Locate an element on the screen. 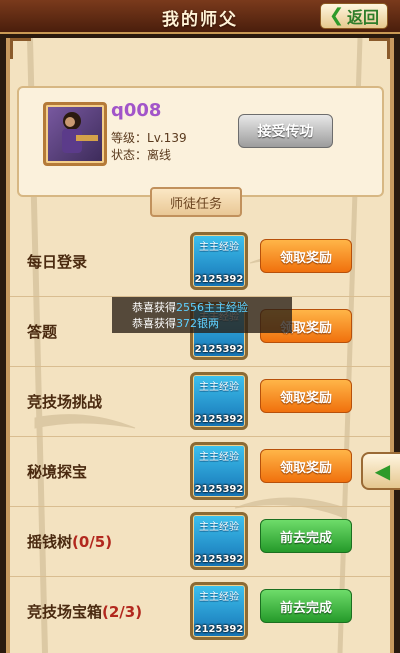  status-value: 离线 is located at coordinates (159, 155).